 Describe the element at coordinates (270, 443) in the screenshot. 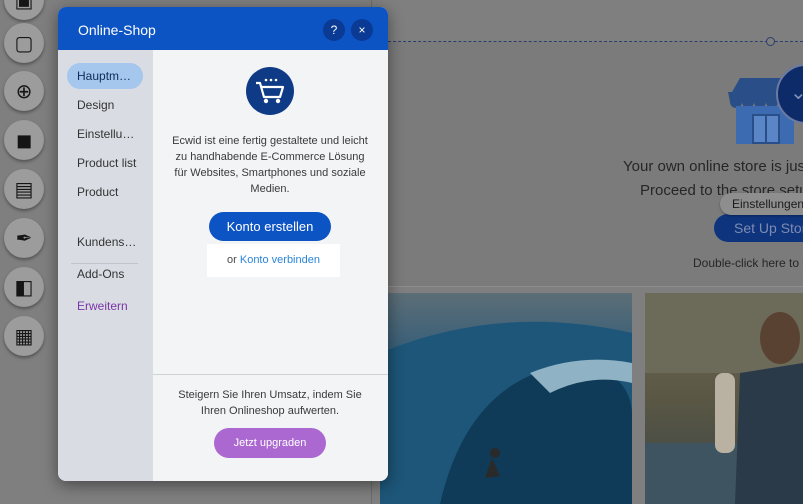

I see `upgrade-button: Jetzt upgraden` at that location.